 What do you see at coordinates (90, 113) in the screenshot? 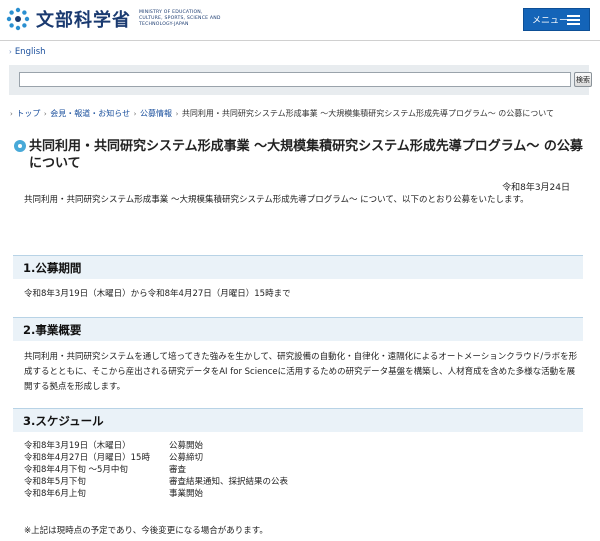
I see `breadcrumb-press: 会見・報道・お知らせ` at bounding box center [90, 113].